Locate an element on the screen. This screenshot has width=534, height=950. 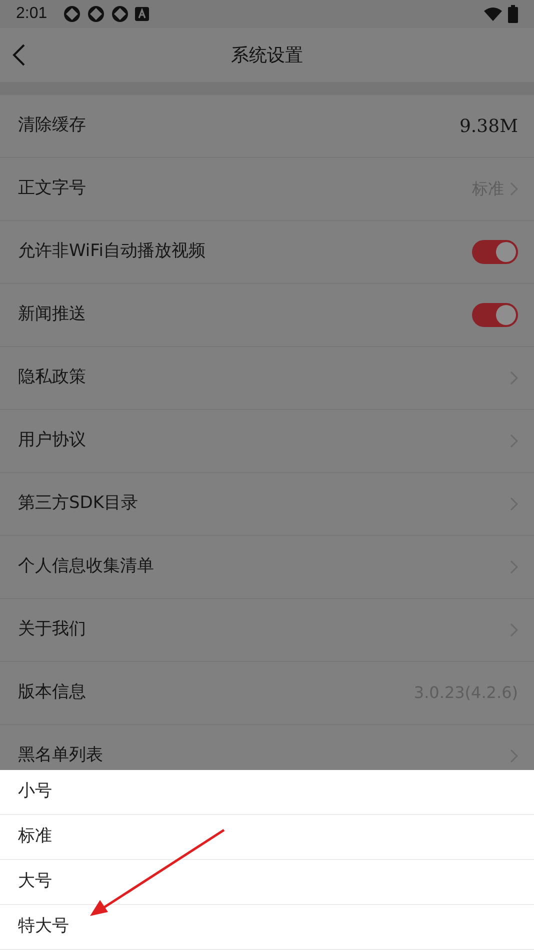
settings-row: 允许非WiFi自动播放视频 is located at coordinates (267, 252).